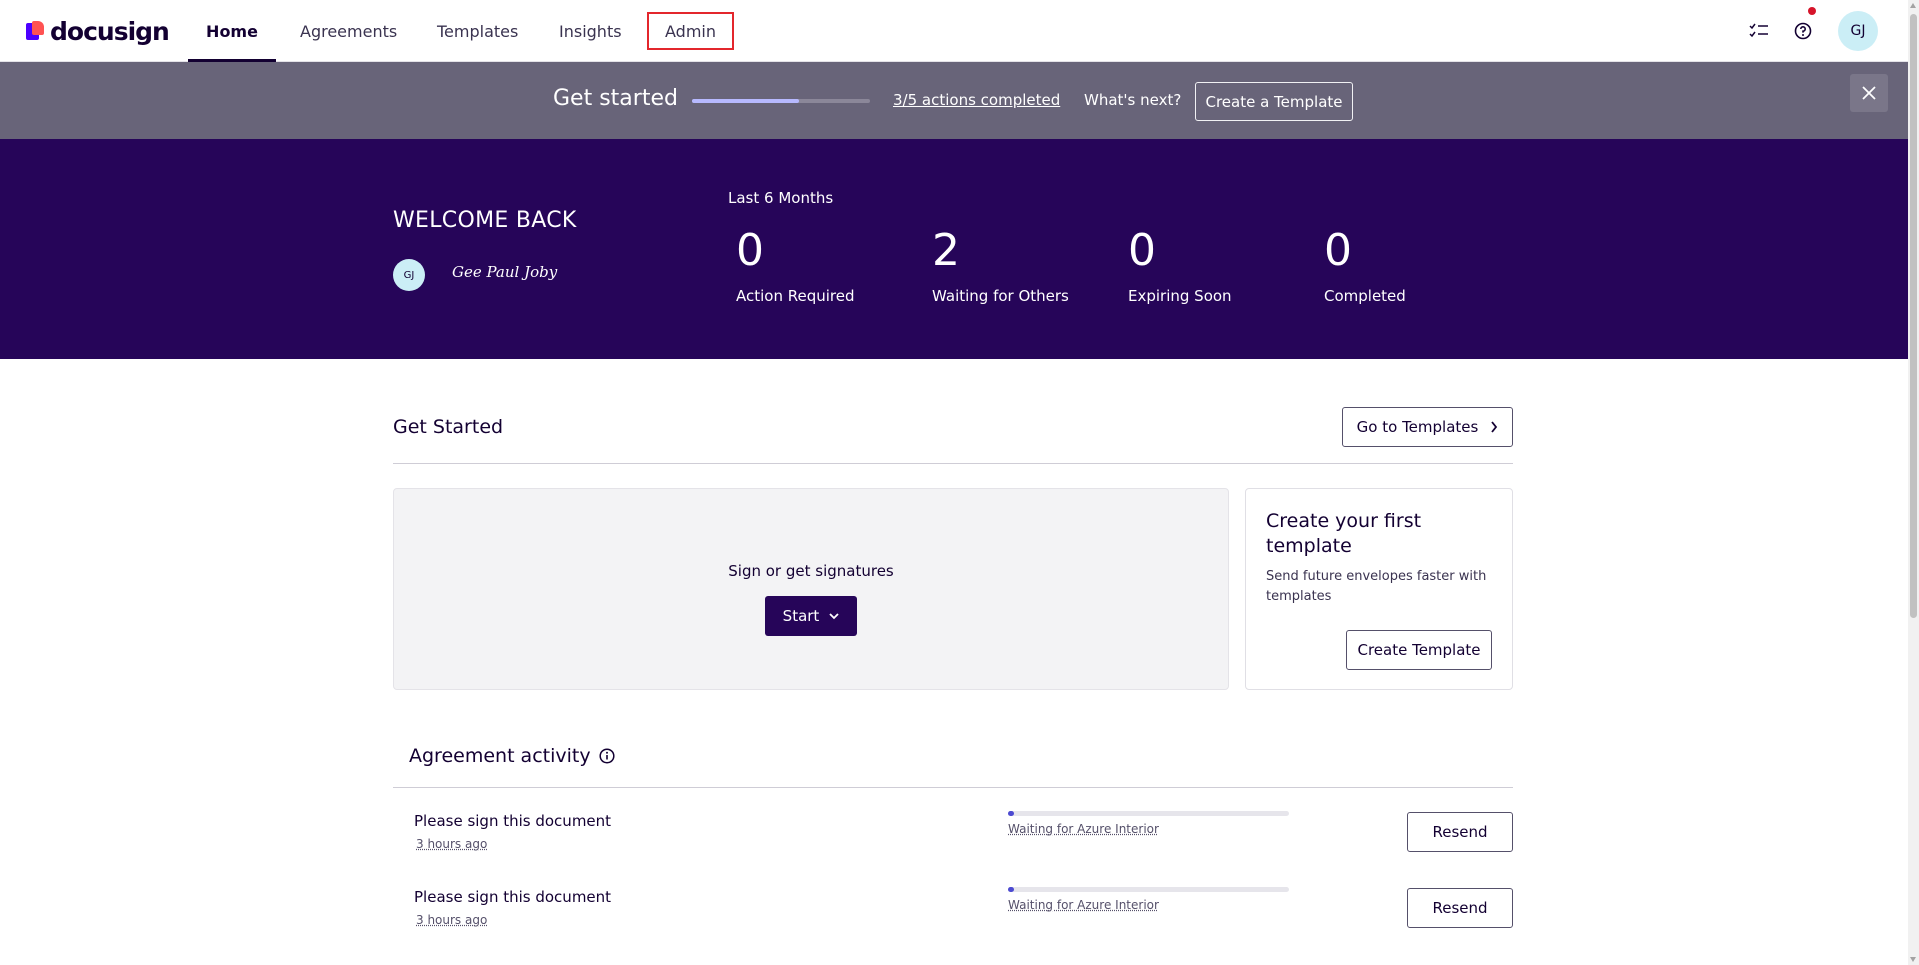 The height and width of the screenshot is (965, 1919). I want to click on tab-agreements-label: Agreements, so click(349, 31).